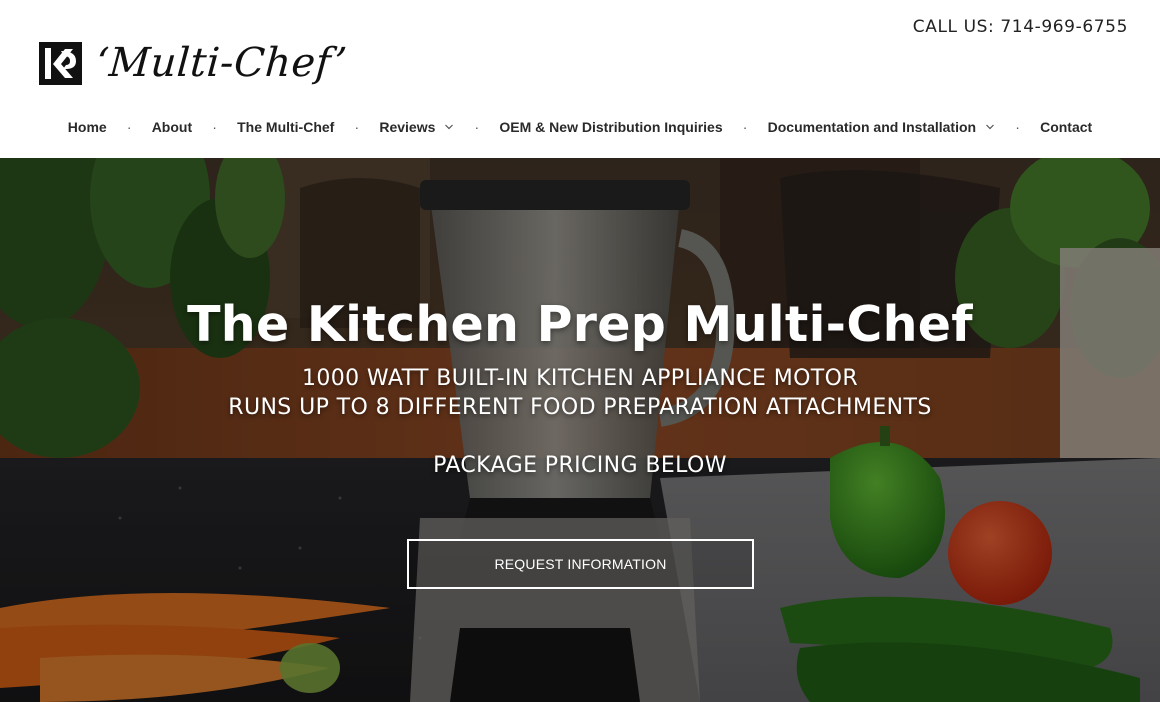  I want to click on logo-text: ‘Multi-Chef’, so click(221, 63).